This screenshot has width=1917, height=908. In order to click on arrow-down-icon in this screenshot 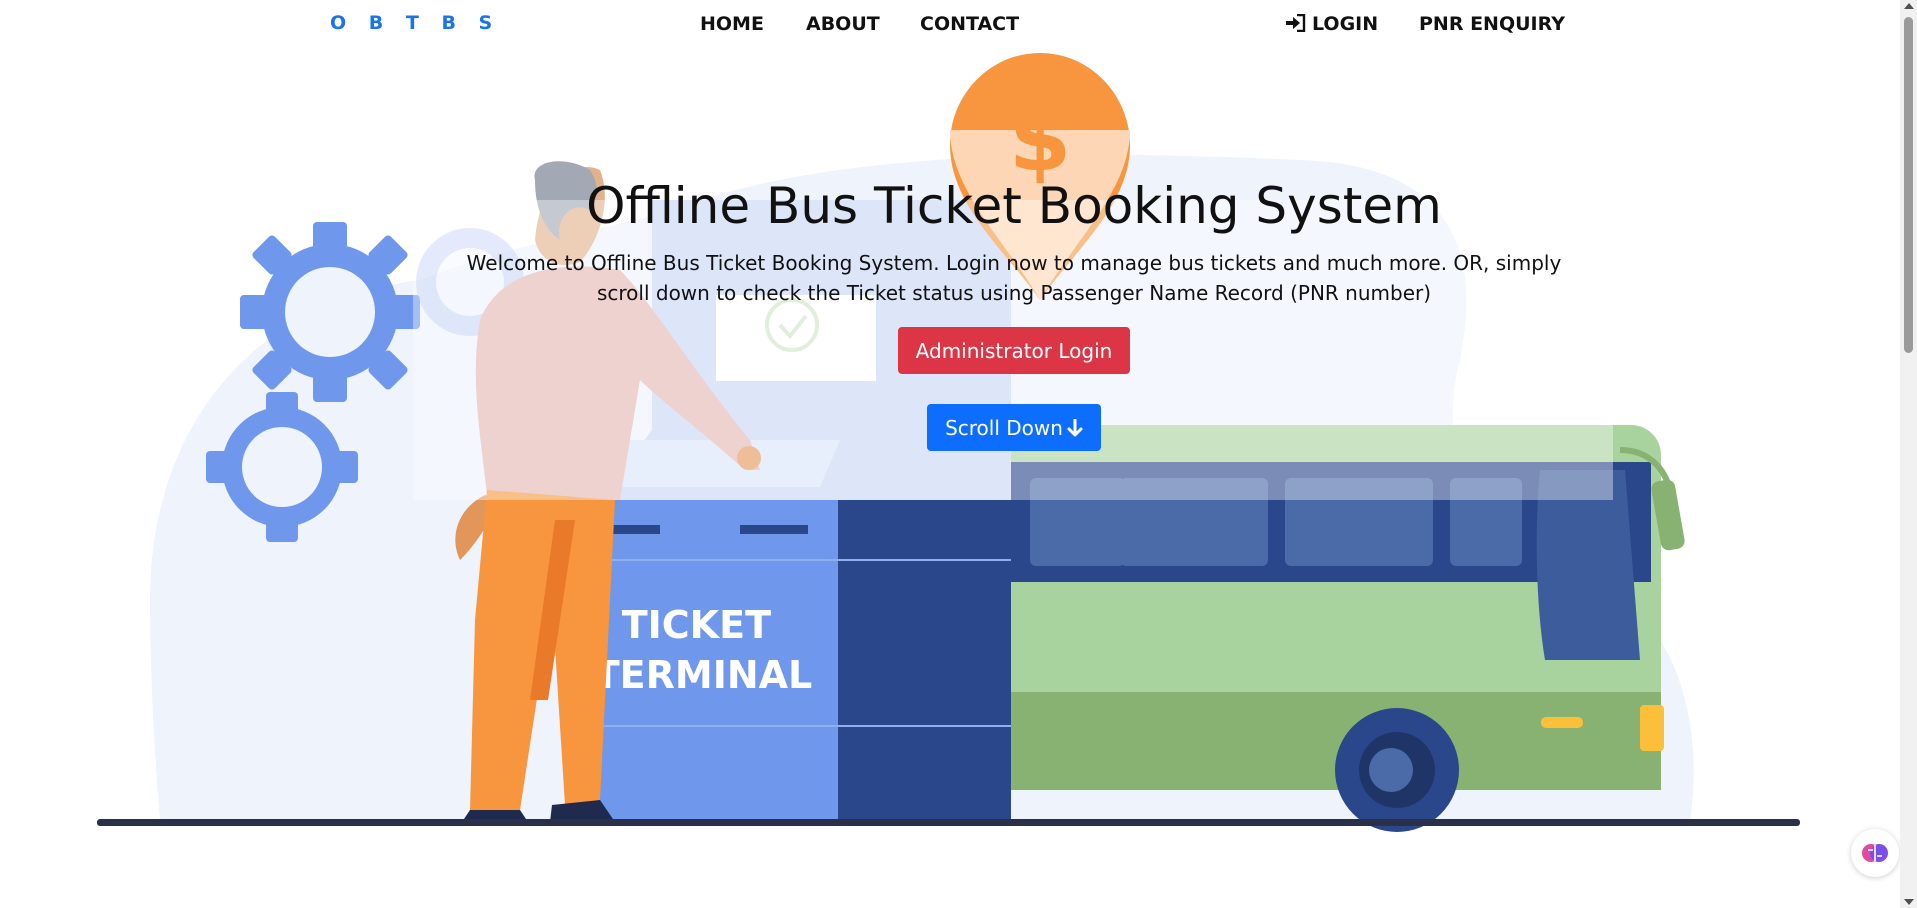, I will do `click(1075, 427)`.